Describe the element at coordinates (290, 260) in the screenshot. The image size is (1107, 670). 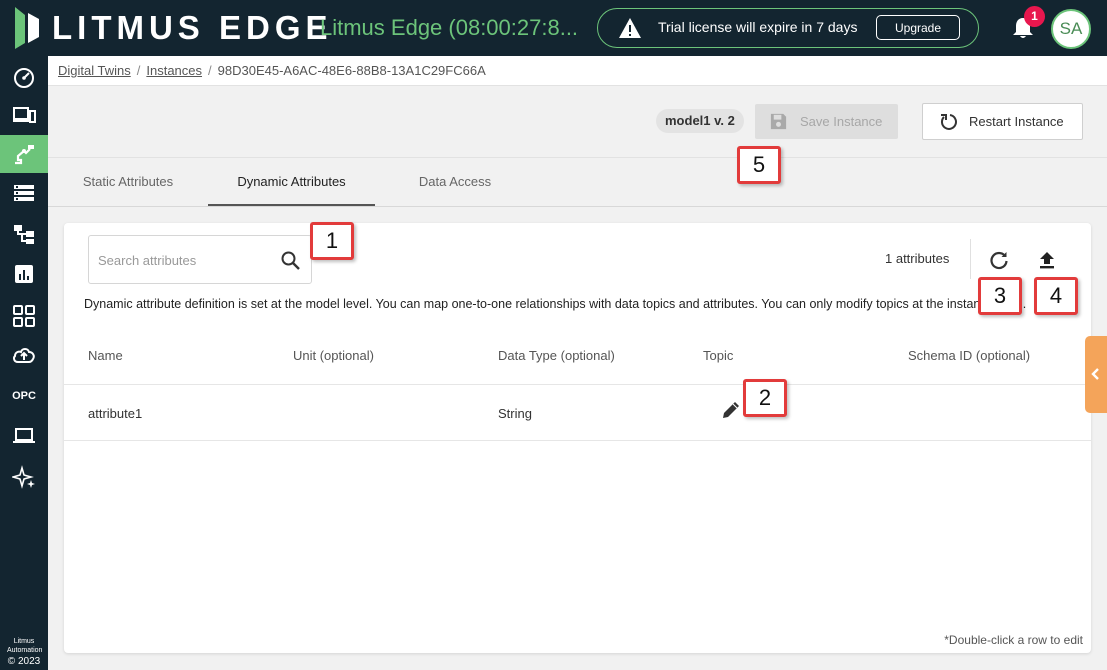
I see `search-icon` at that location.